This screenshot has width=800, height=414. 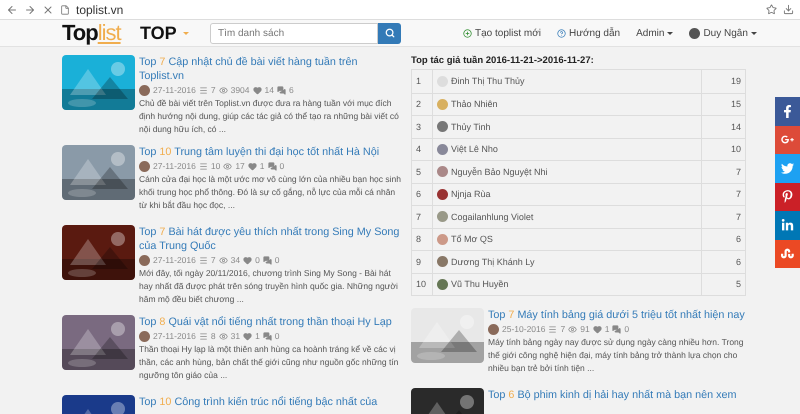 I want to click on stumbleupon-icon, so click(x=787, y=253).